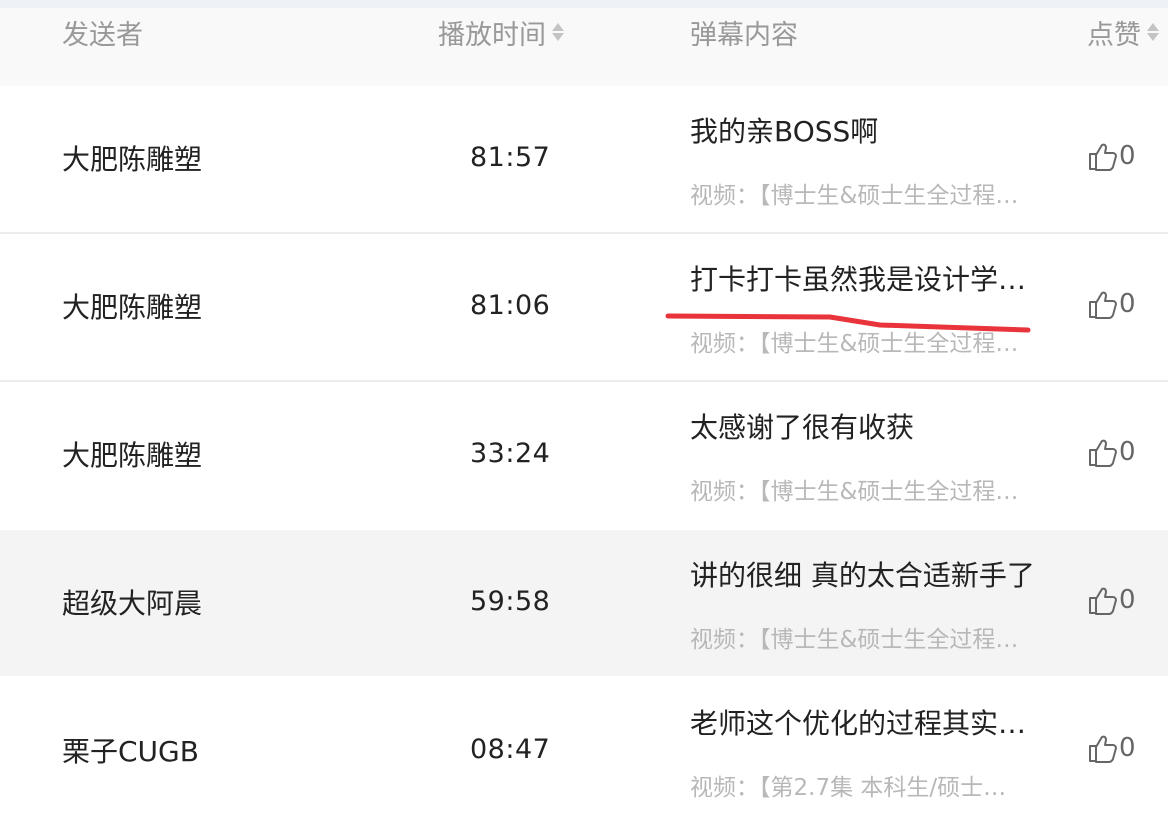  What do you see at coordinates (510, 305) in the screenshot?
I see `play-time: 81:06` at bounding box center [510, 305].